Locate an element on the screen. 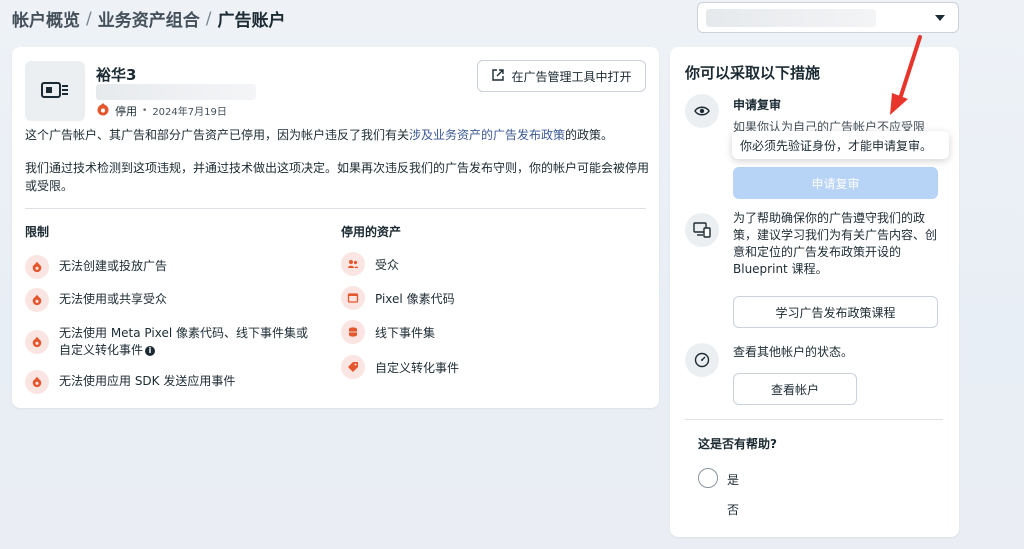 The width and height of the screenshot is (1024, 549). breadcrumb-business-portfolio: 业务资产组合 is located at coordinates (149, 18).